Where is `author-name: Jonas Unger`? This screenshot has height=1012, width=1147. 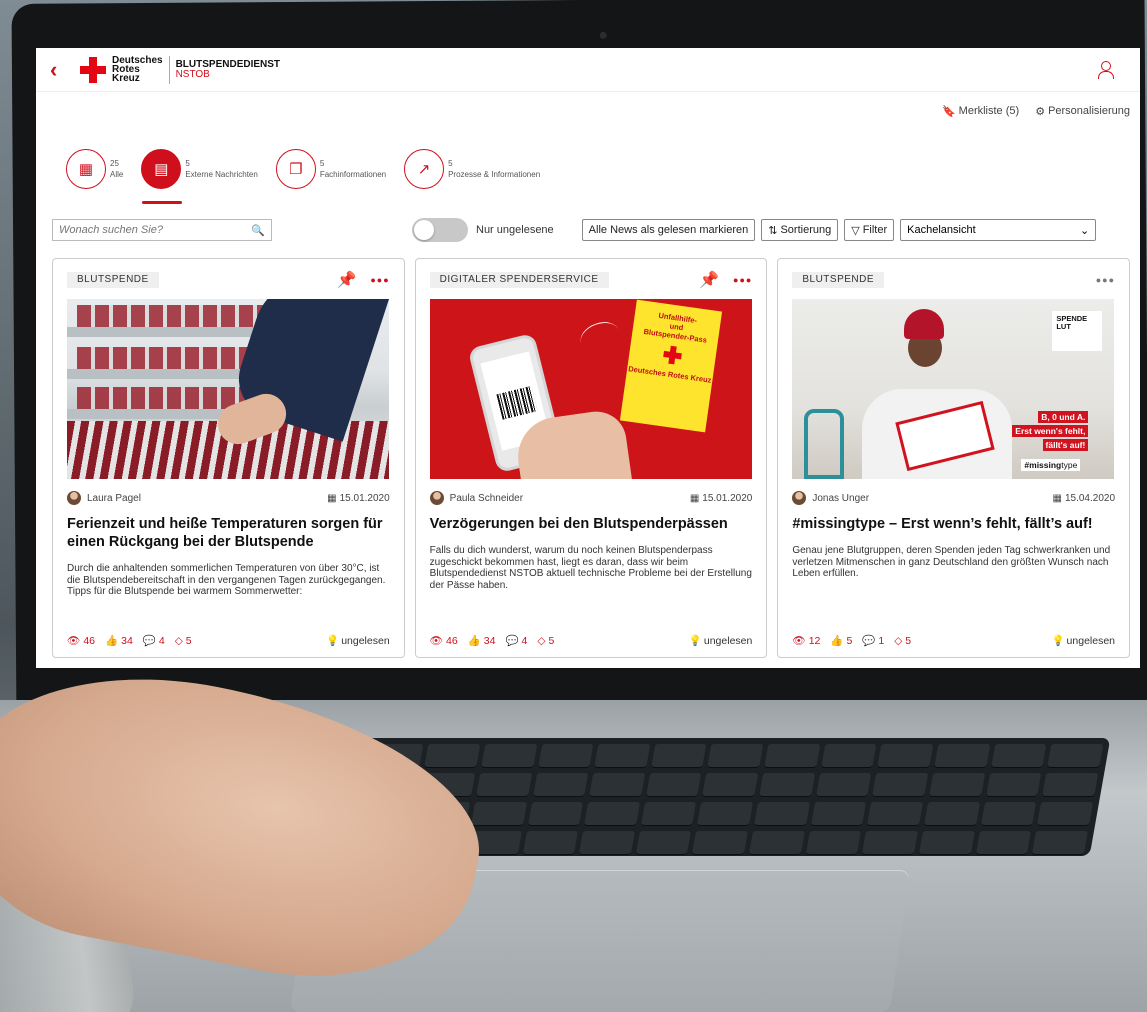
author-name: Jonas Unger is located at coordinates (840, 498).